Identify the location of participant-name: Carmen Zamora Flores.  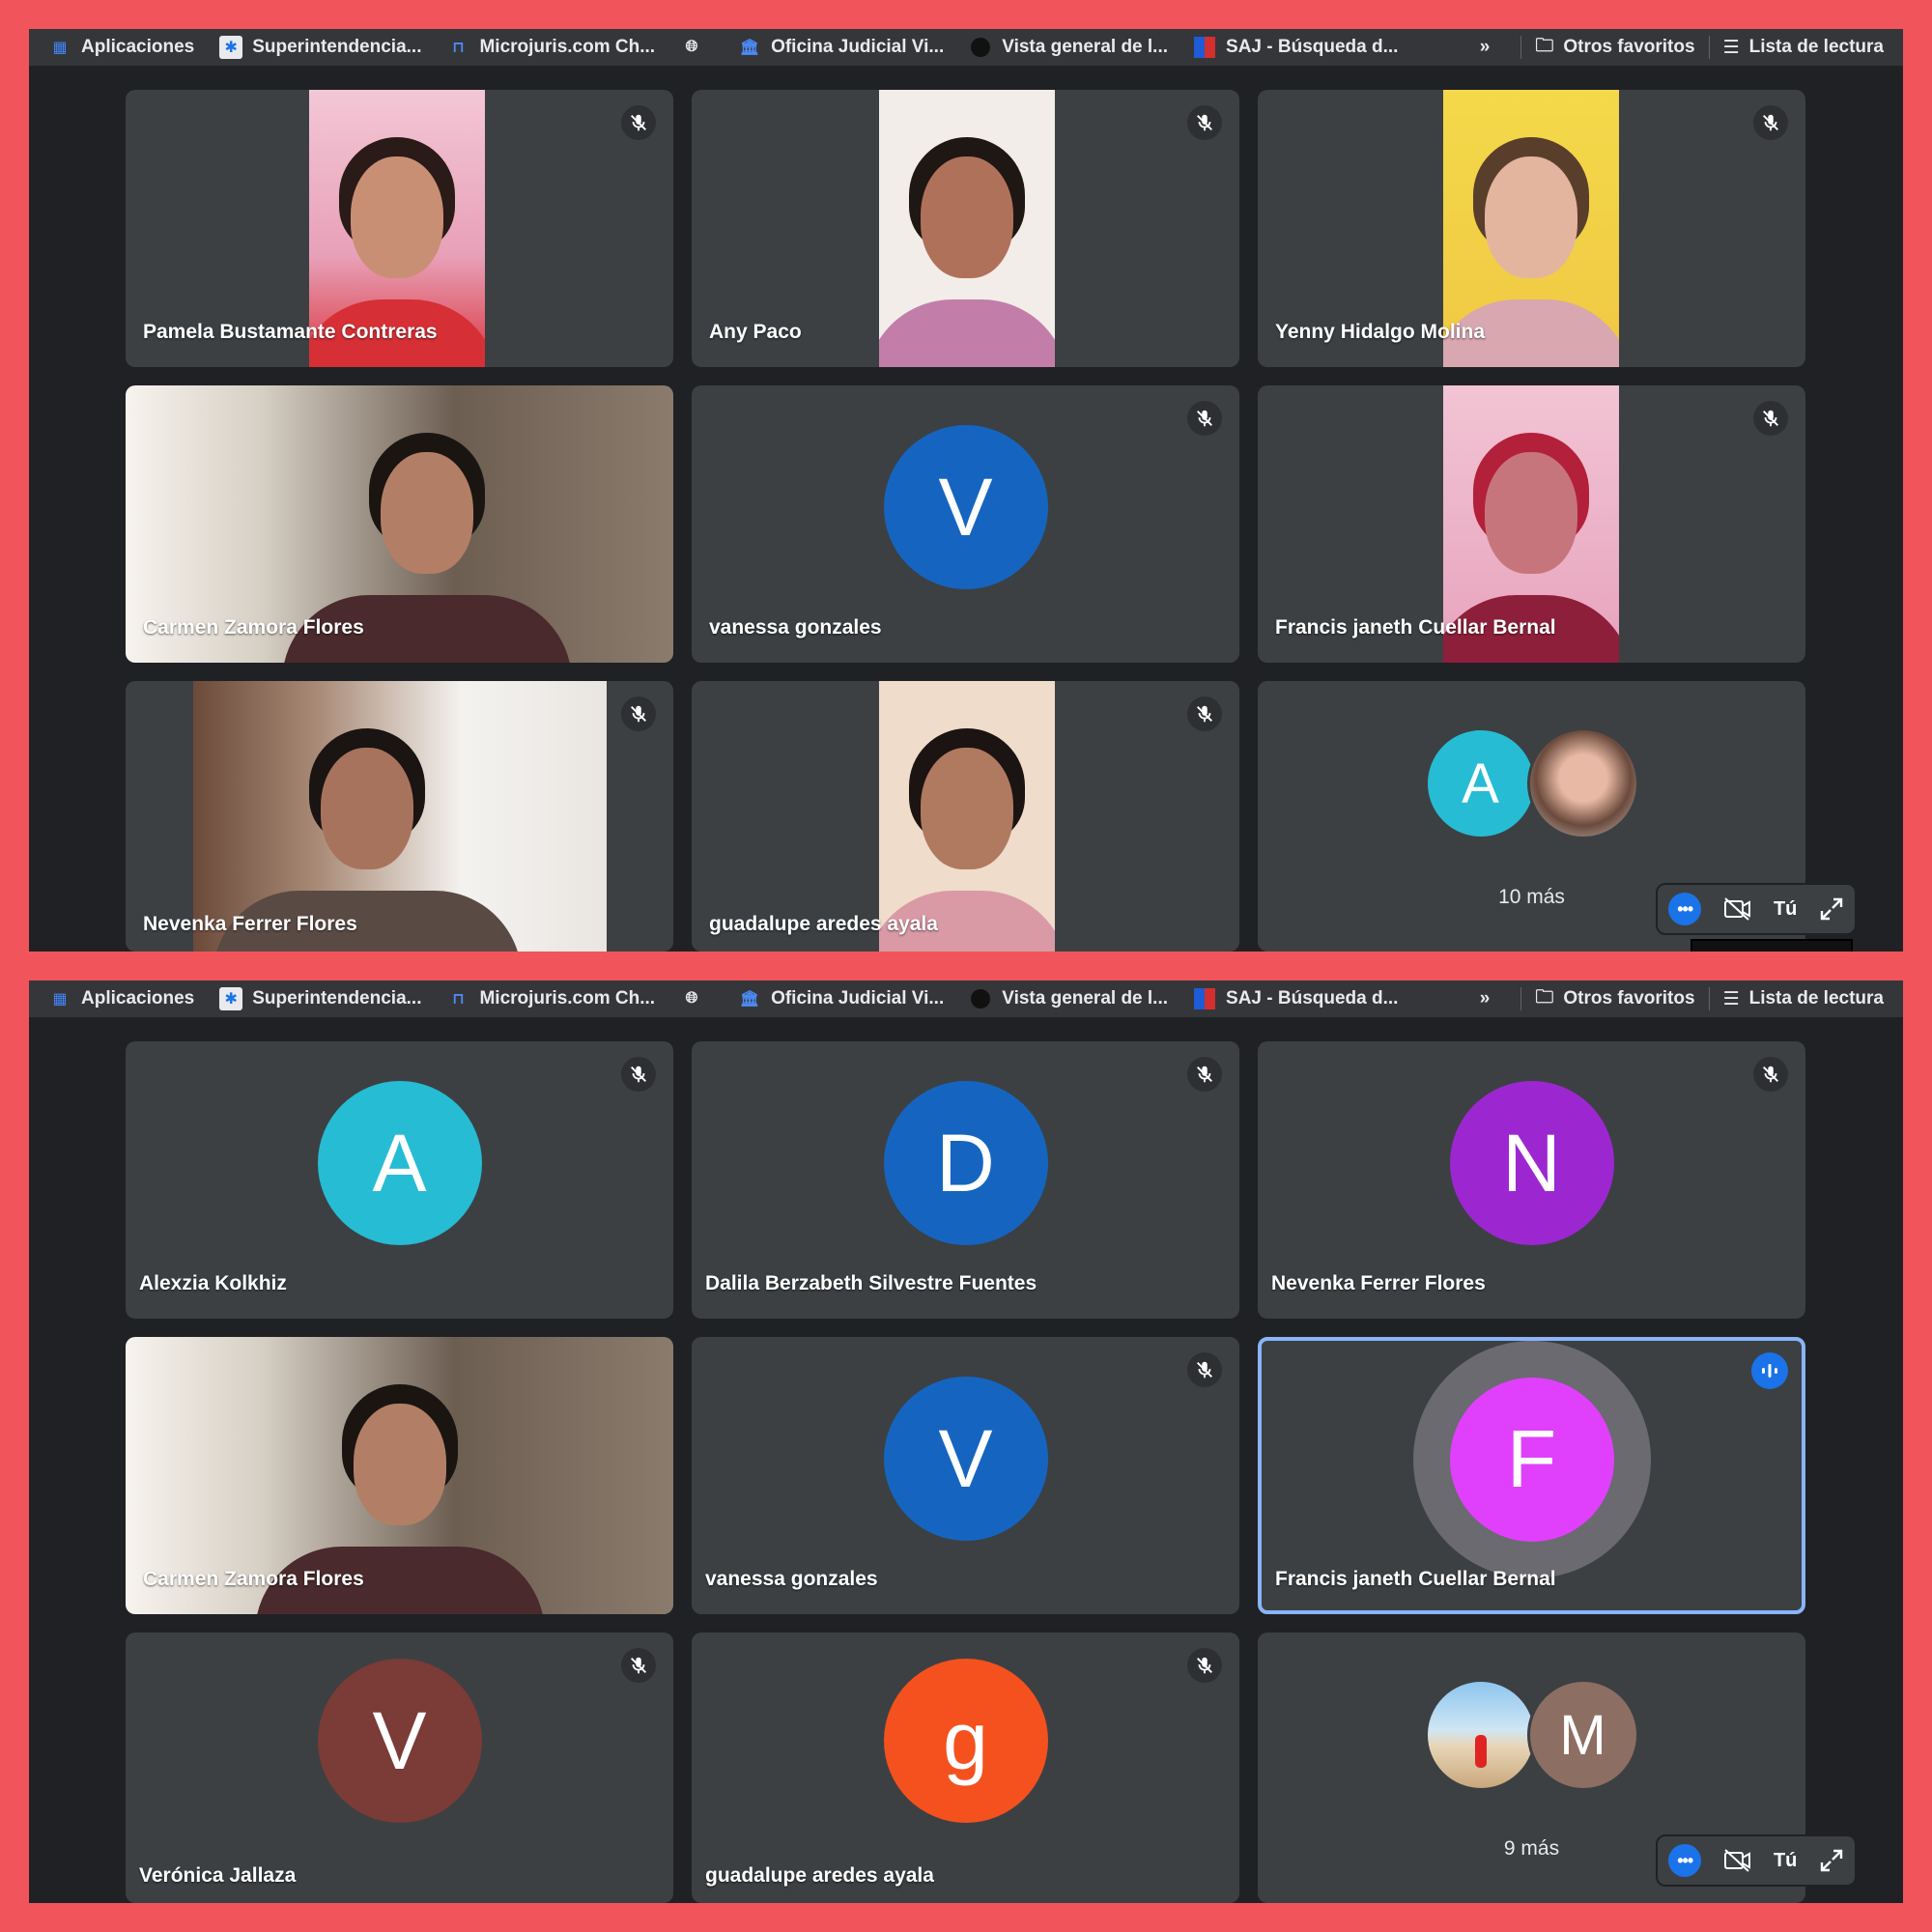
(253, 1579).